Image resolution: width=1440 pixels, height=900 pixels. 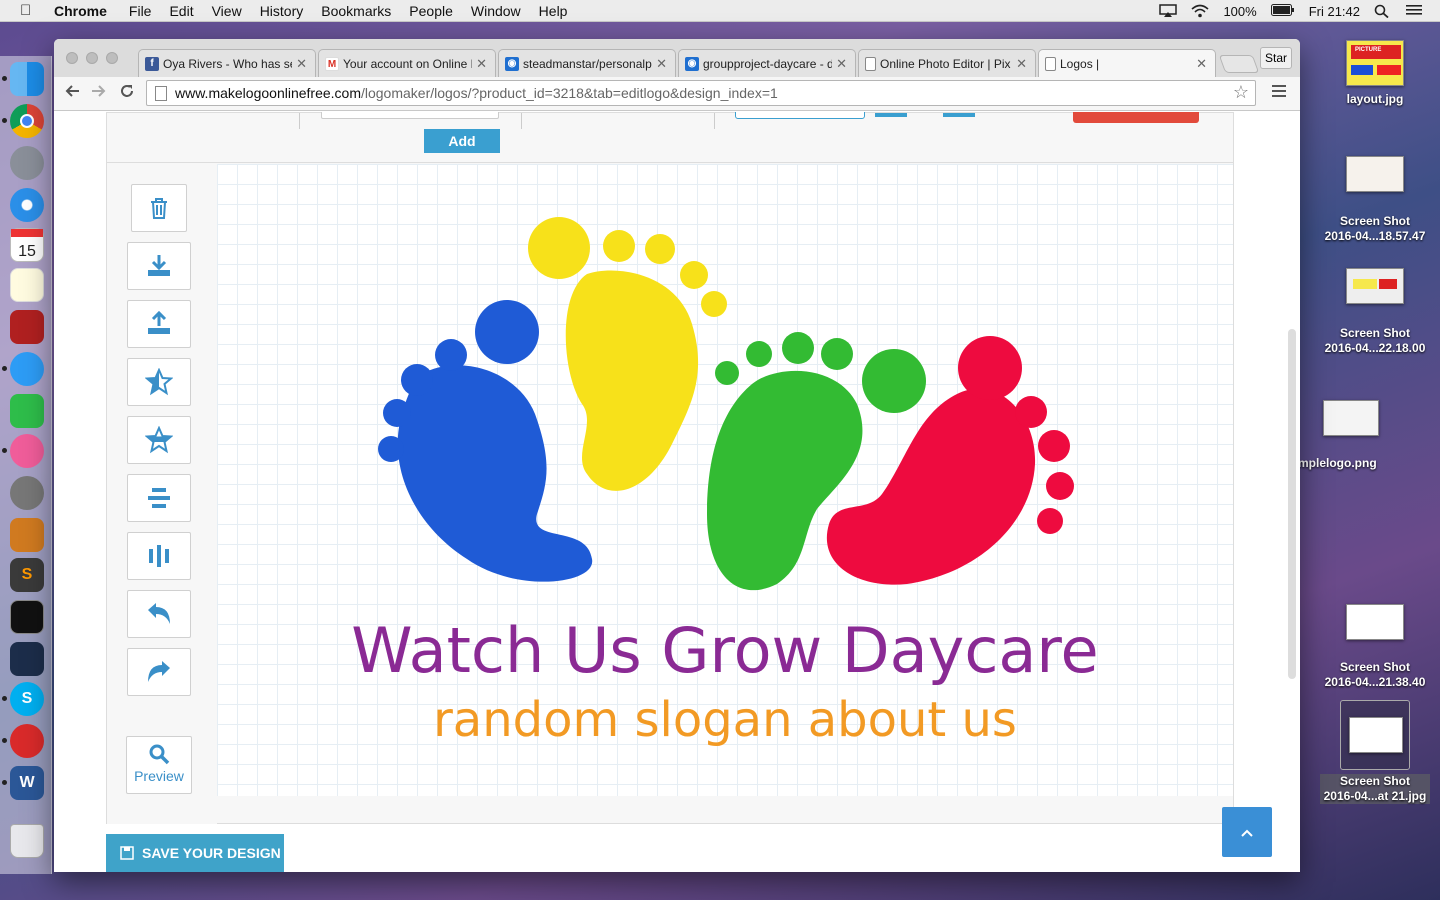 What do you see at coordinates (27, 205) in the screenshot?
I see `safari-icon` at bounding box center [27, 205].